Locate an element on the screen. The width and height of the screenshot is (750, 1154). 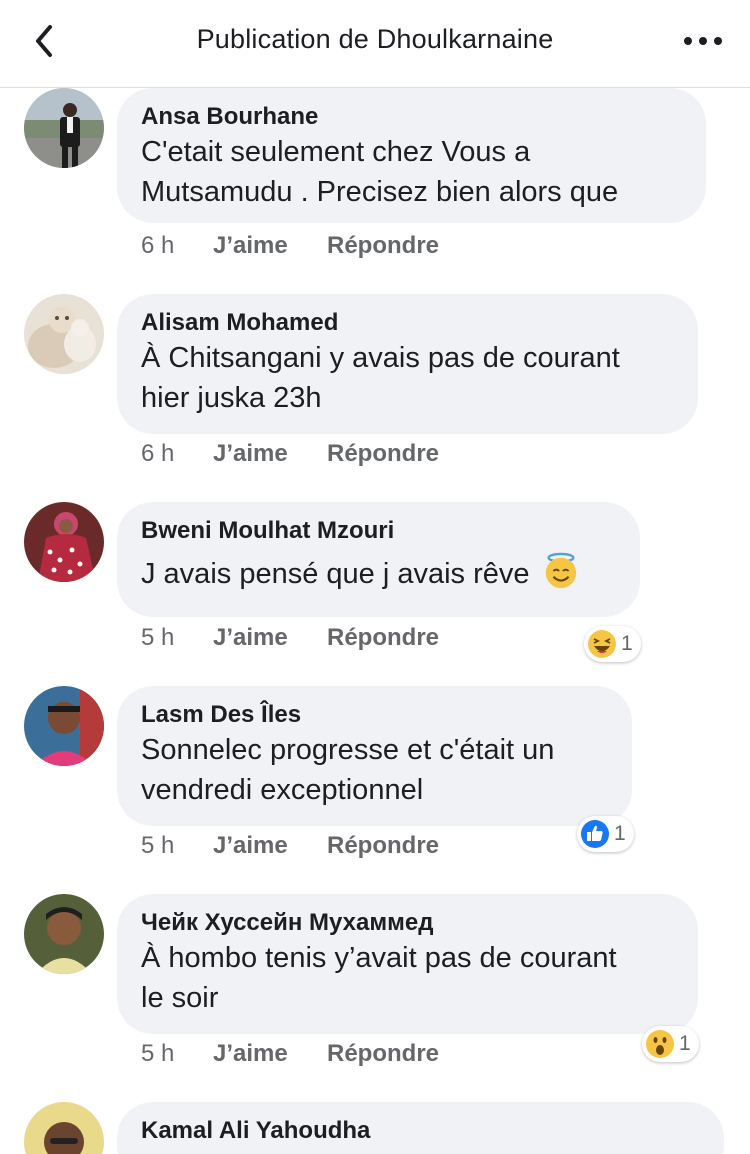
smiling-face-with-halo-icon is located at coordinates (560, 570).